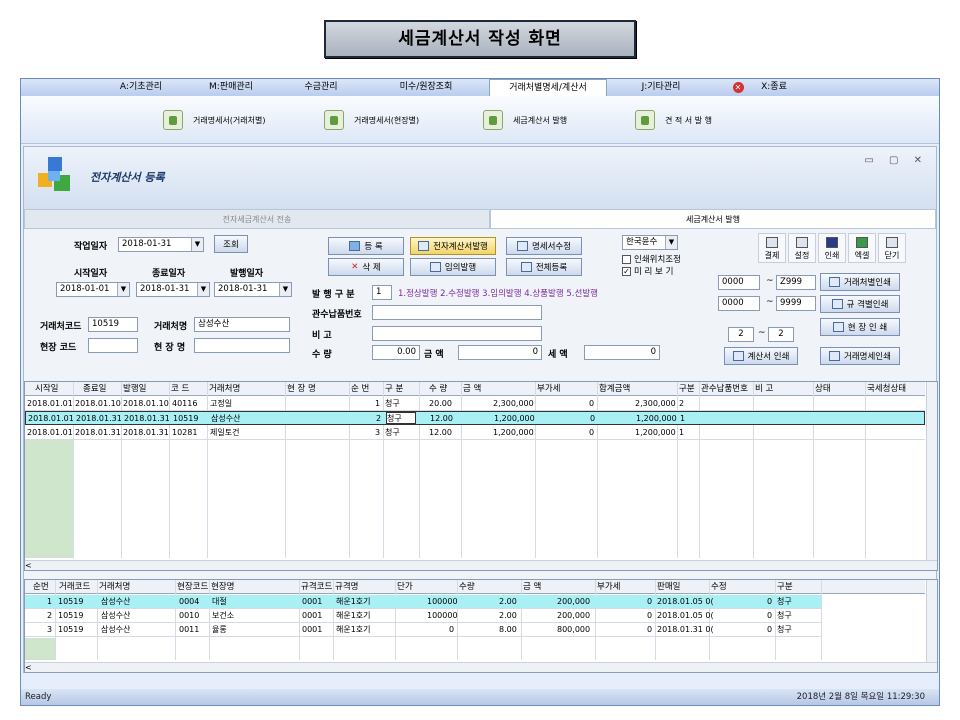 The width and height of the screenshot is (960, 720). Describe the element at coordinates (647, 271) in the screenshot. I see `preview-checkbox: ✓ 미 리 보 기` at that location.